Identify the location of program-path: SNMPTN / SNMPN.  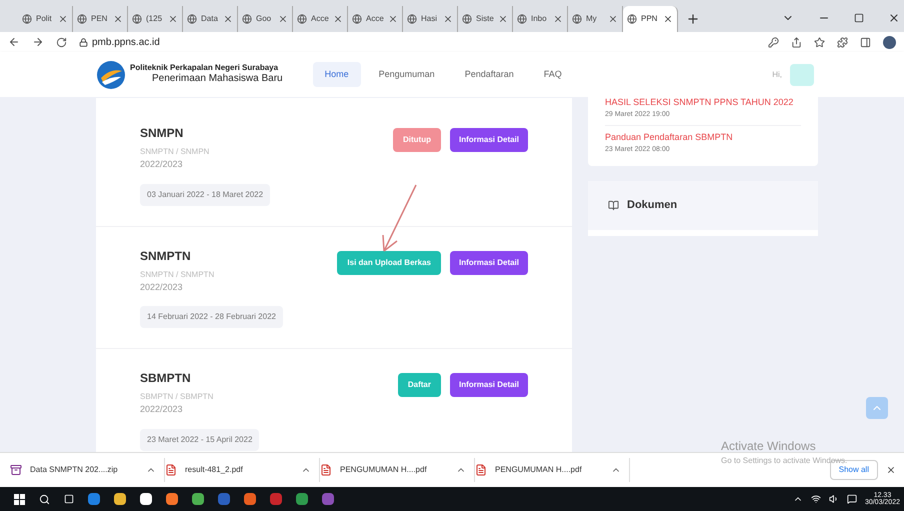
(175, 152).